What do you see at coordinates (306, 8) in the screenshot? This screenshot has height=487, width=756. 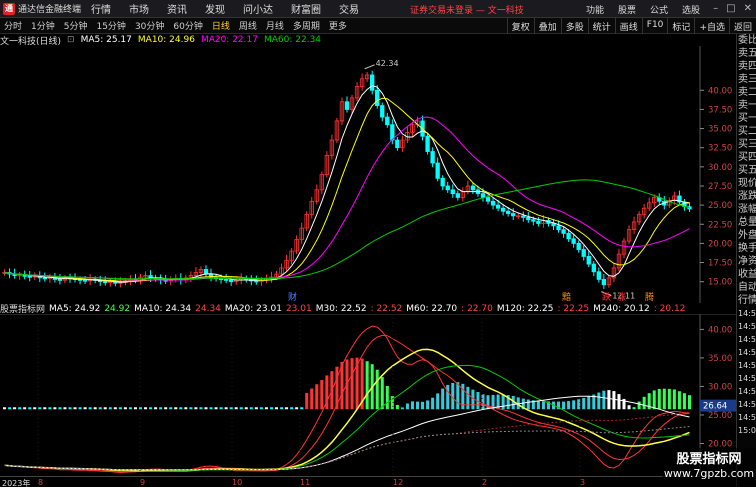 I see `menu-item-5: 财富圈` at bounding box center [306, 8].